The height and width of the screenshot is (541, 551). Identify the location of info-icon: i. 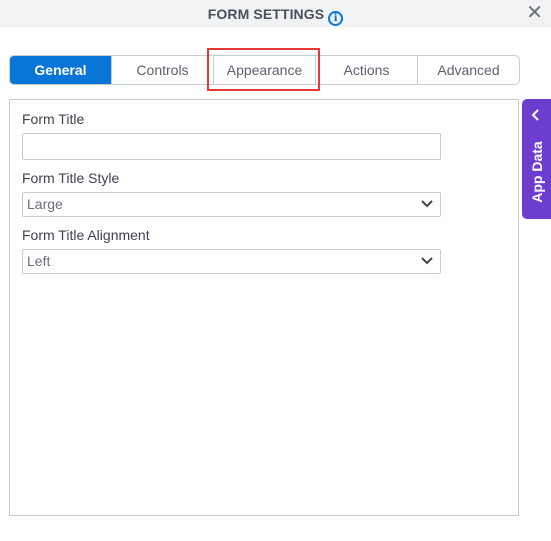
(336, 18).